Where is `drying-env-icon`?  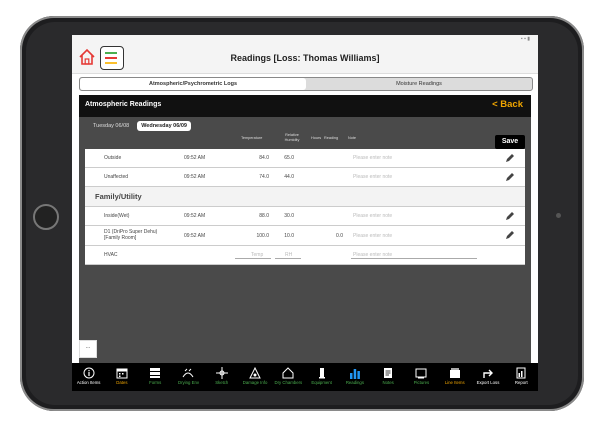 drying-env-icon is located at coordinates (188, 372).